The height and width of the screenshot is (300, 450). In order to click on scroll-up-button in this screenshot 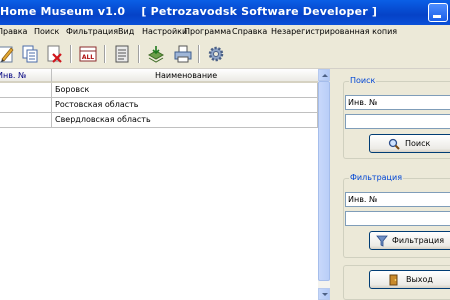, I will do `click(324, 75)`.